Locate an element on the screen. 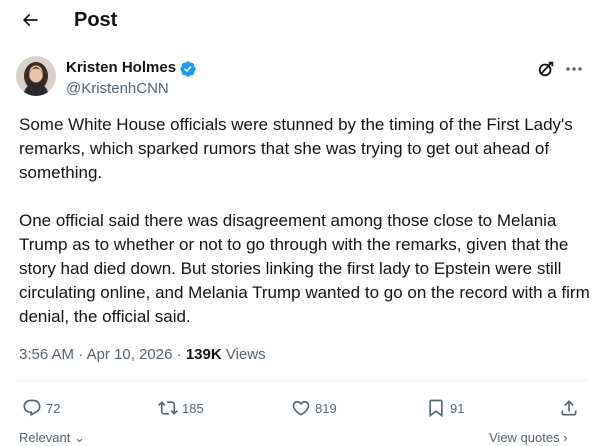 The width and height of the screenshot is (604, 446). repost-count: 185 is located at coordinates (193, 408).